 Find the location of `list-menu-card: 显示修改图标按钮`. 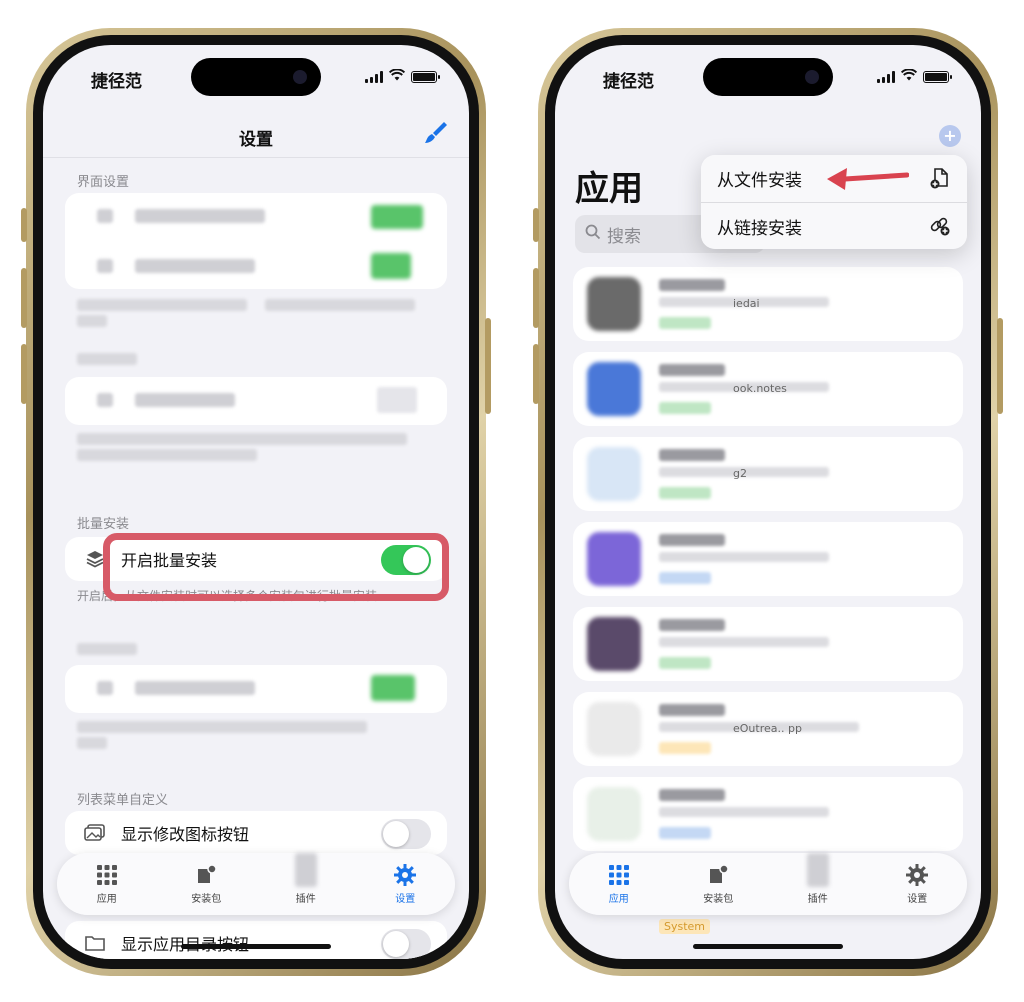

list-menu-card: 显示修改图标按钮 is located at coordinates (256, 833).